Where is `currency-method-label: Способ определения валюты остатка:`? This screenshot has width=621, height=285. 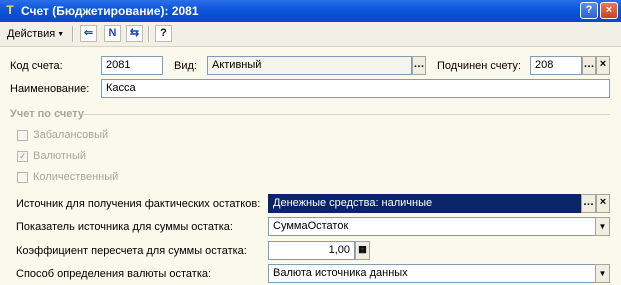
currency-method-label: Способ определения валюты остатка: is located at coordinates (114, 274).